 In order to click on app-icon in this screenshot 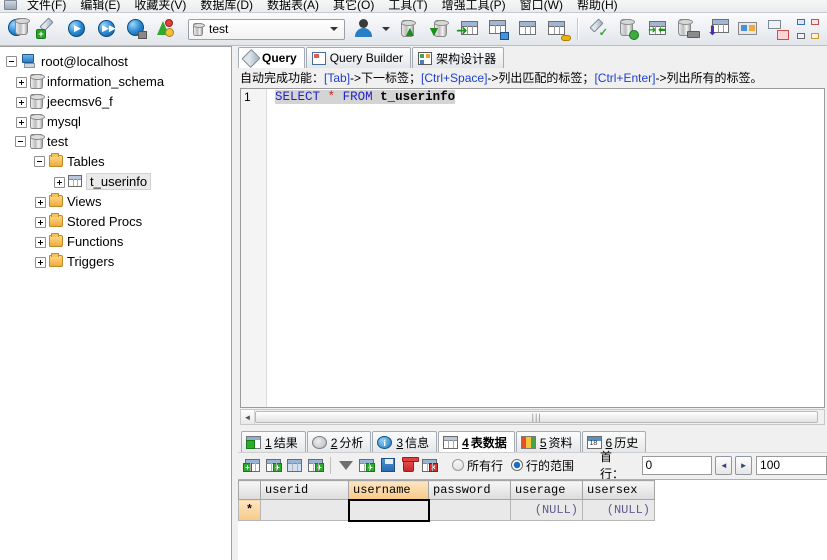, I will do `click(11, 6)`.